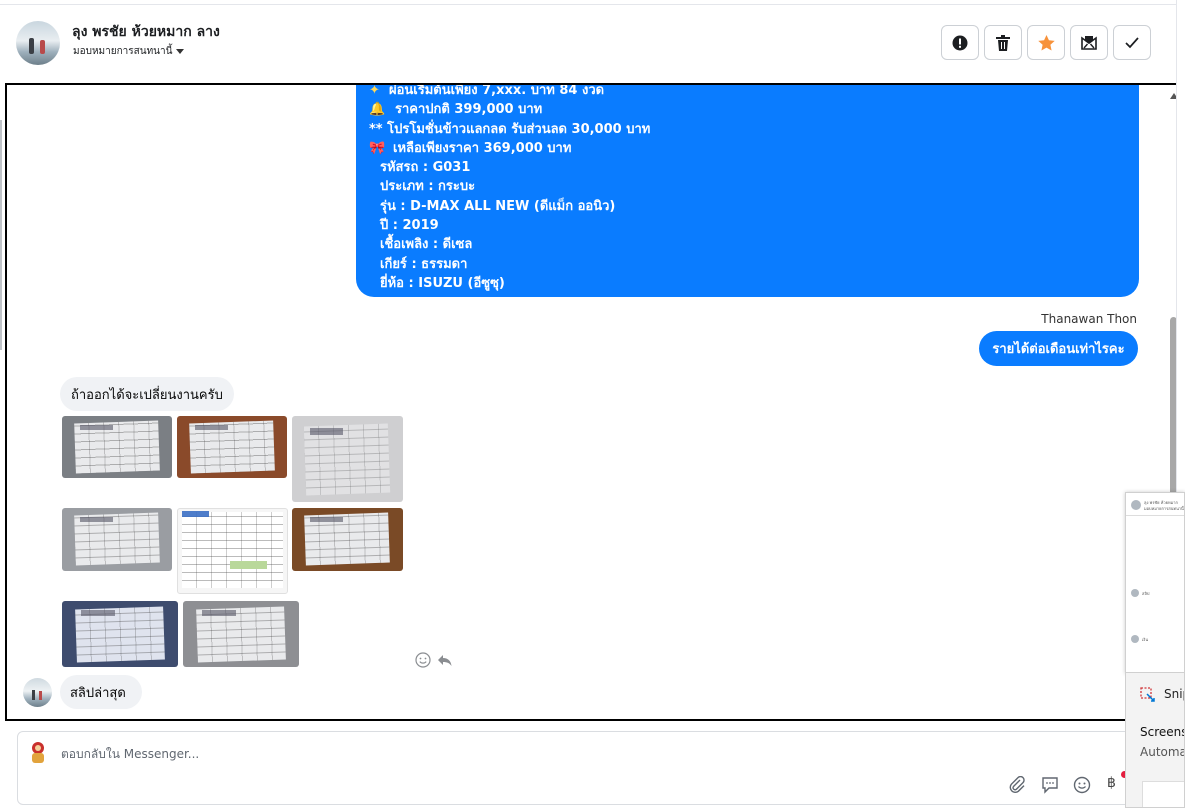 The width and height of the screenshot is (1185, 808). Describe the element at coordinates (38, 43) in the screenshot. I see `contact-avatar` at that location.